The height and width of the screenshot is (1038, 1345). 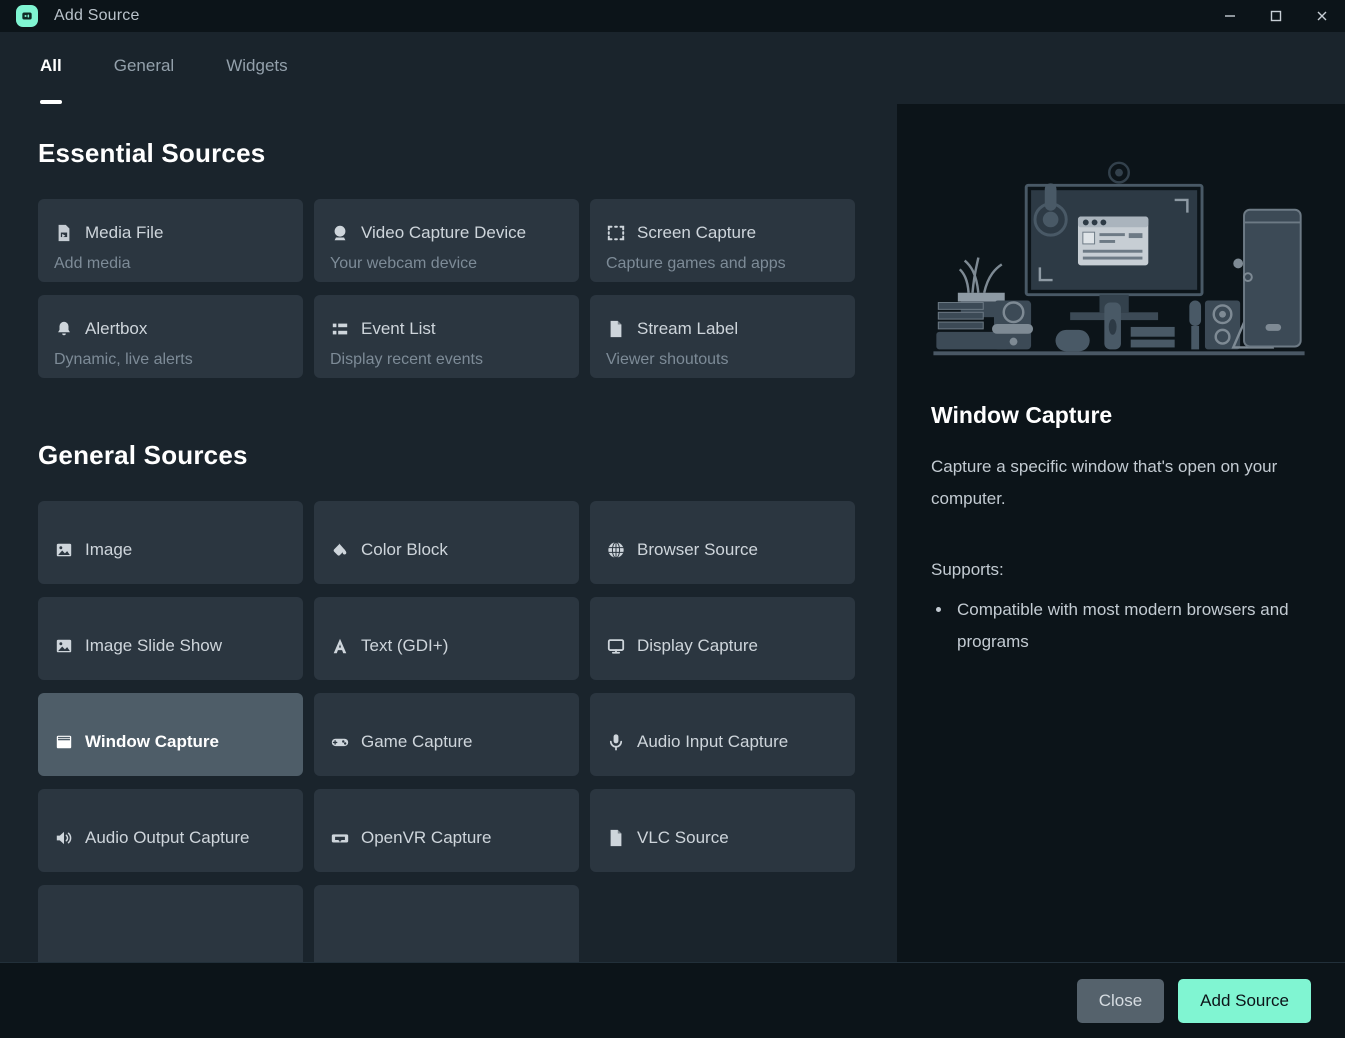 I want to click on source-card-game-capture: Game Capture, so click(x=446, y=734).